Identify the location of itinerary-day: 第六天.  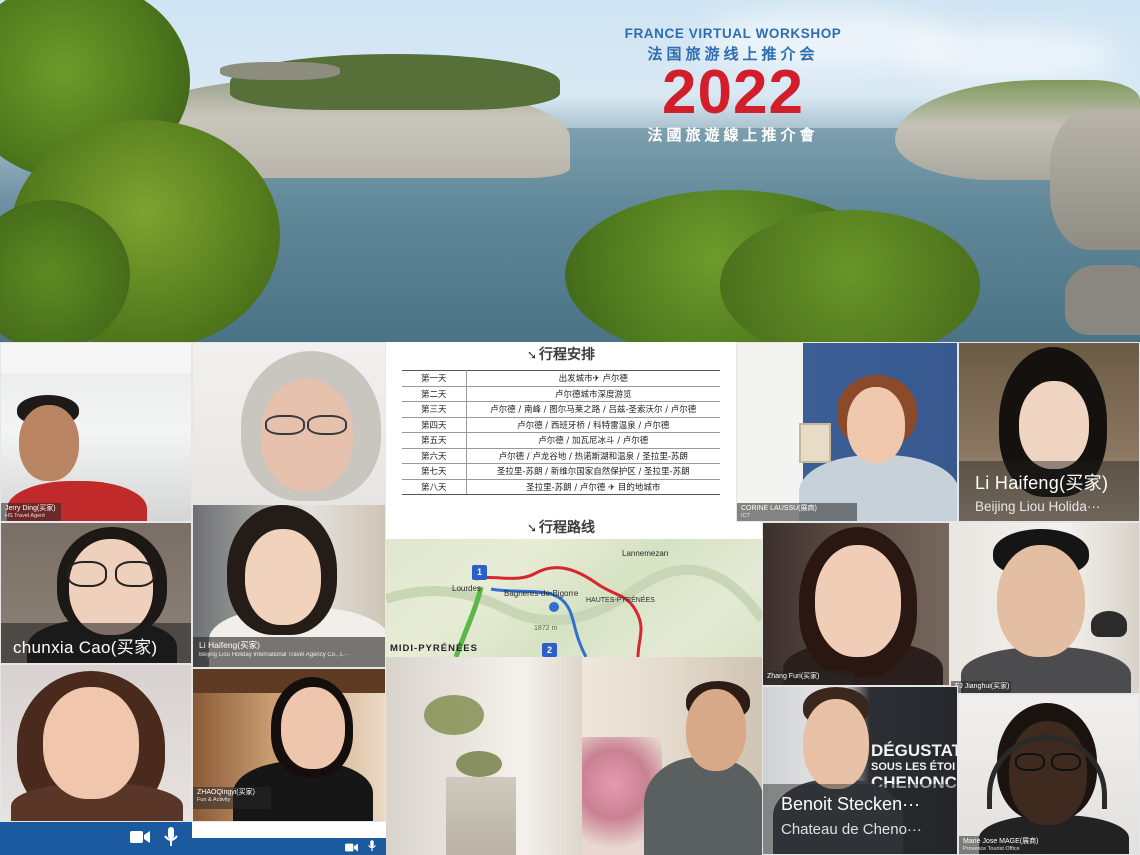
(434, 456).